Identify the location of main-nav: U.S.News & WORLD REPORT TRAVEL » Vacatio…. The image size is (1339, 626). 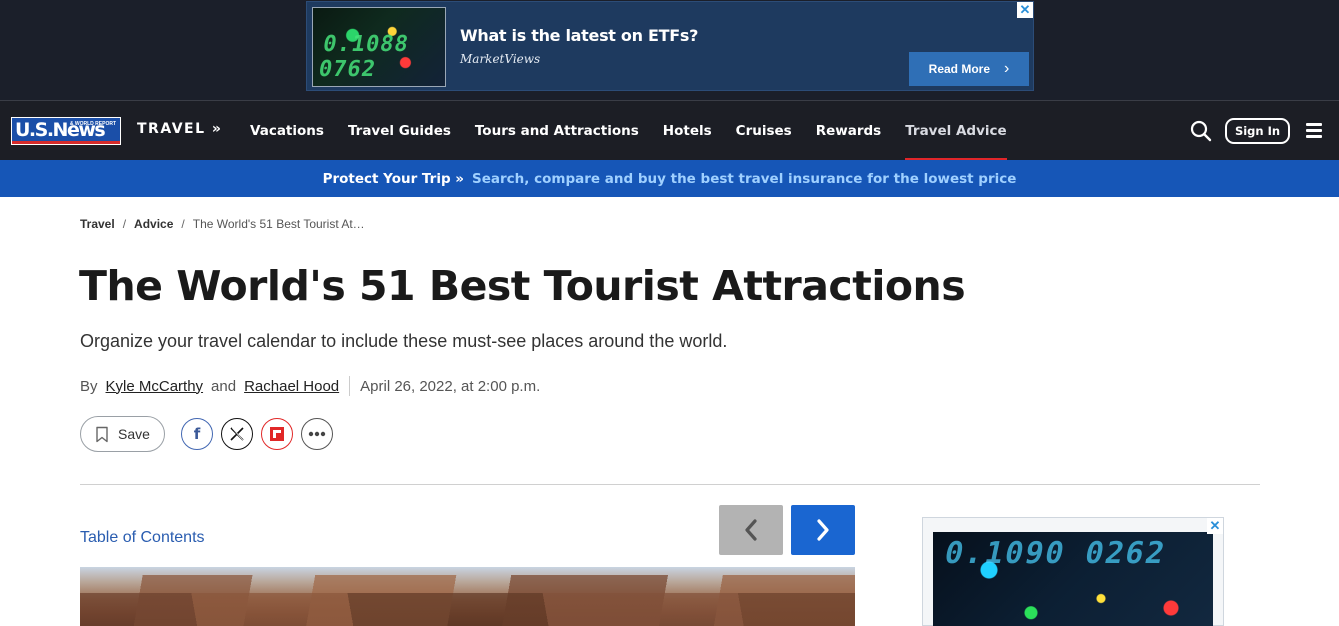
(669, 130).